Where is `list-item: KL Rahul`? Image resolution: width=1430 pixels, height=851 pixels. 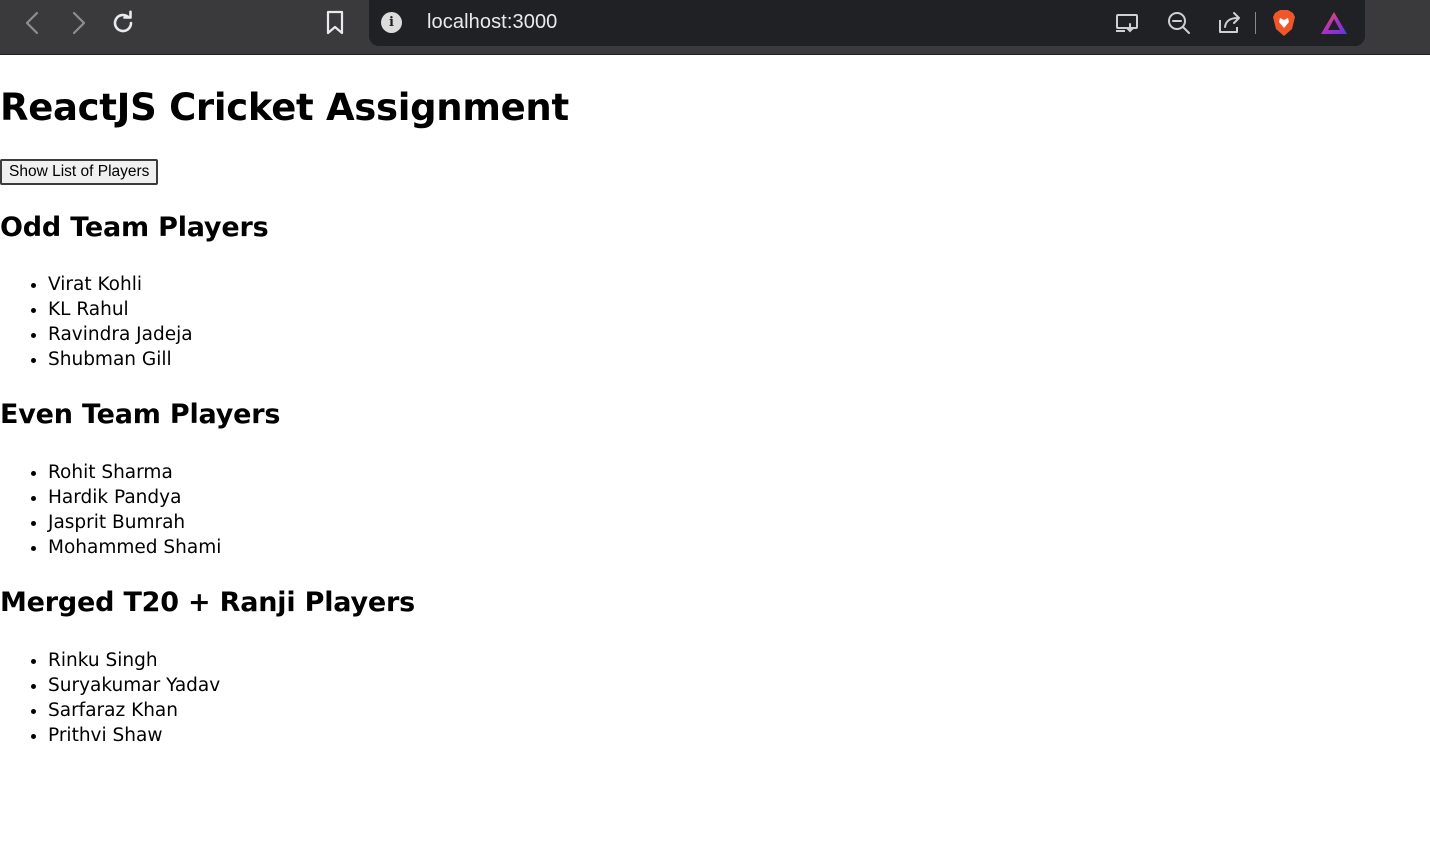
list-item: KL Rahul is located at coordinates (120, 309).